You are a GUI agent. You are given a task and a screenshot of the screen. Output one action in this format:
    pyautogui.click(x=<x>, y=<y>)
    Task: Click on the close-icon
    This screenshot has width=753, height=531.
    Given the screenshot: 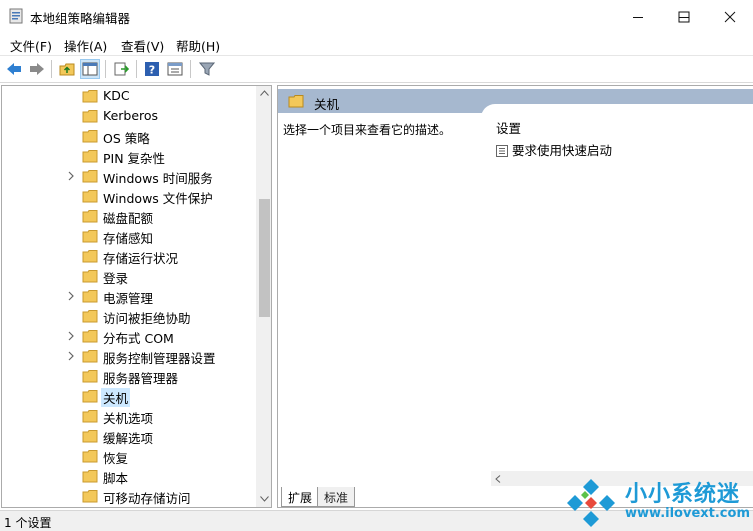 What is the action you would take?
    pyautogui.click(x=730, y=16)
    